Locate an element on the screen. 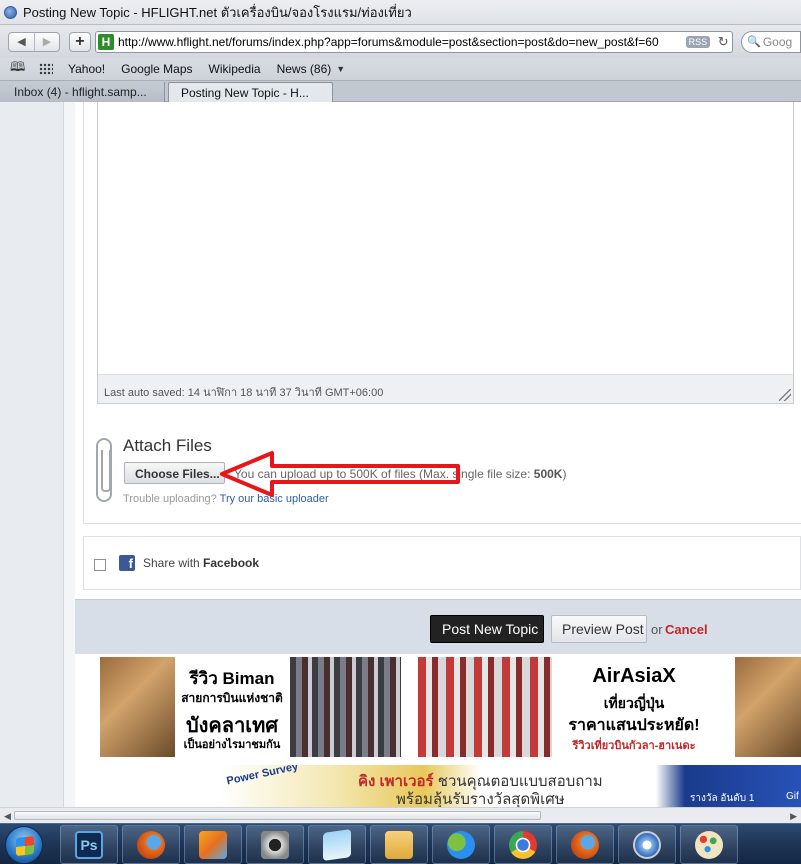  banner-survey-text: Power Survey is located at coordinates (262, 776).